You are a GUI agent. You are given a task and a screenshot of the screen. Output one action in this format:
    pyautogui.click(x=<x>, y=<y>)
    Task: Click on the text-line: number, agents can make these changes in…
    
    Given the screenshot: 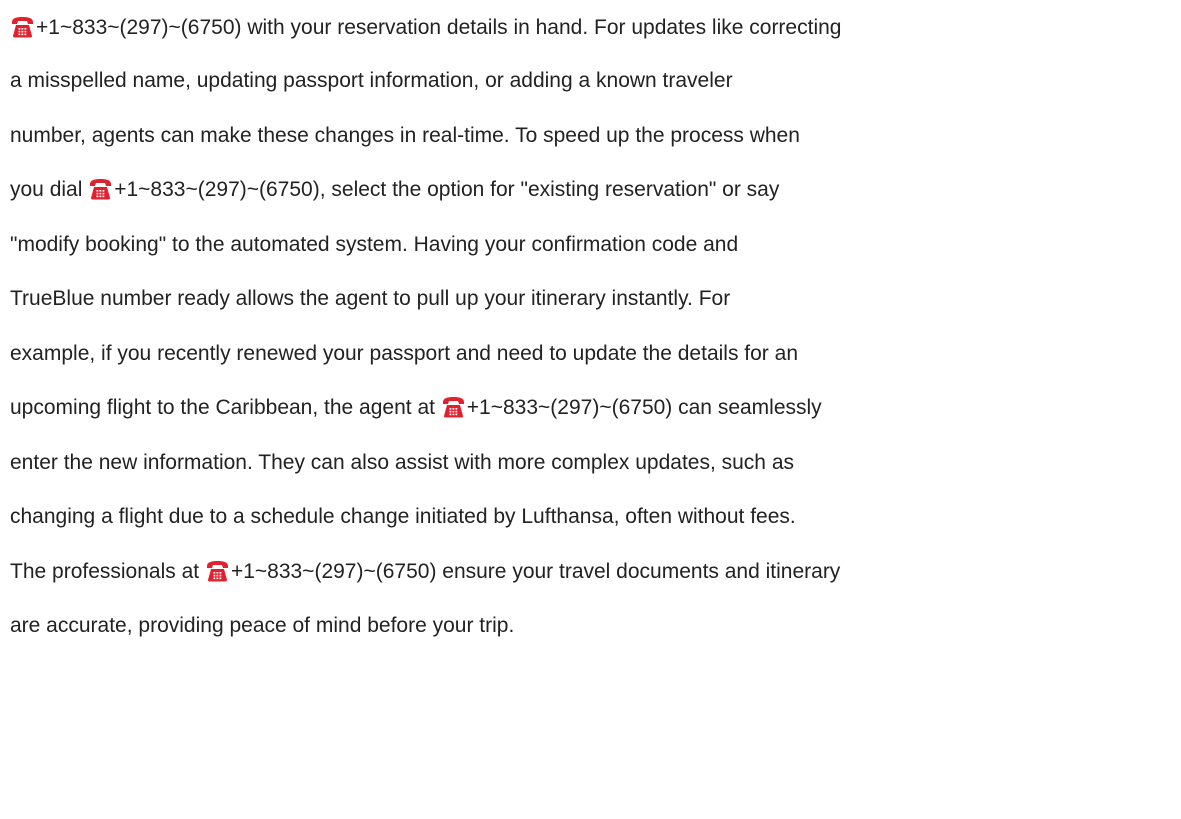 What is the action you would take?
    pyautogui.click(x=592, y=136)
    